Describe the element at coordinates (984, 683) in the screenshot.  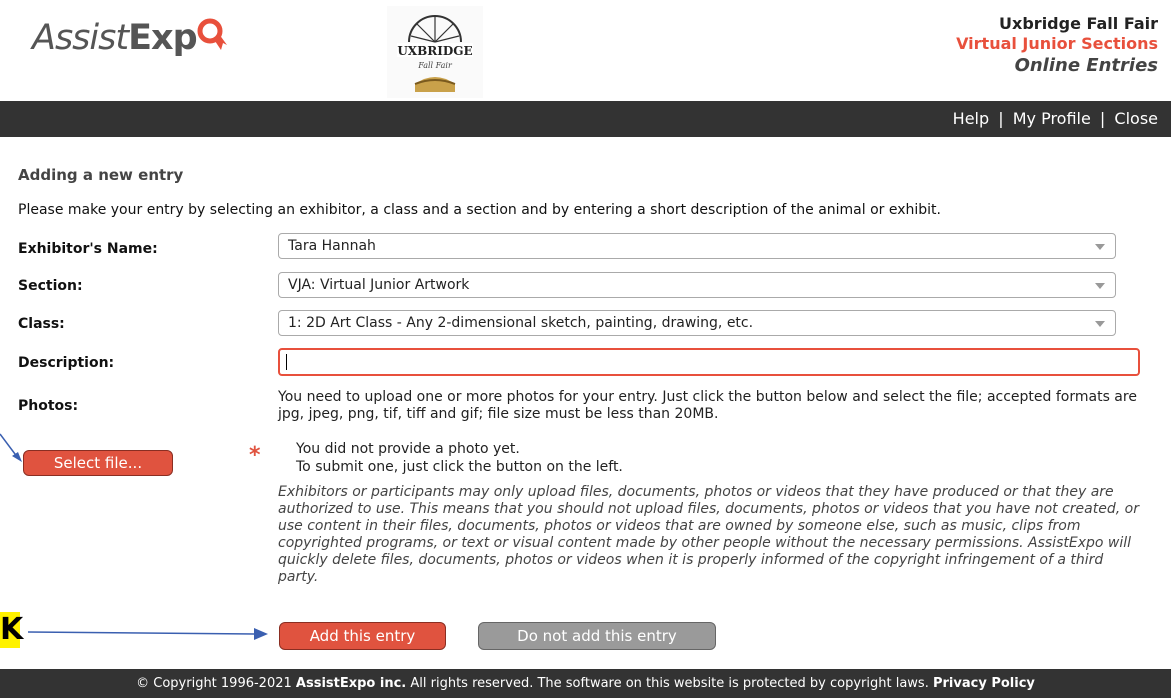
I see `privacy-policy-link: Privacy Policy` at that location.